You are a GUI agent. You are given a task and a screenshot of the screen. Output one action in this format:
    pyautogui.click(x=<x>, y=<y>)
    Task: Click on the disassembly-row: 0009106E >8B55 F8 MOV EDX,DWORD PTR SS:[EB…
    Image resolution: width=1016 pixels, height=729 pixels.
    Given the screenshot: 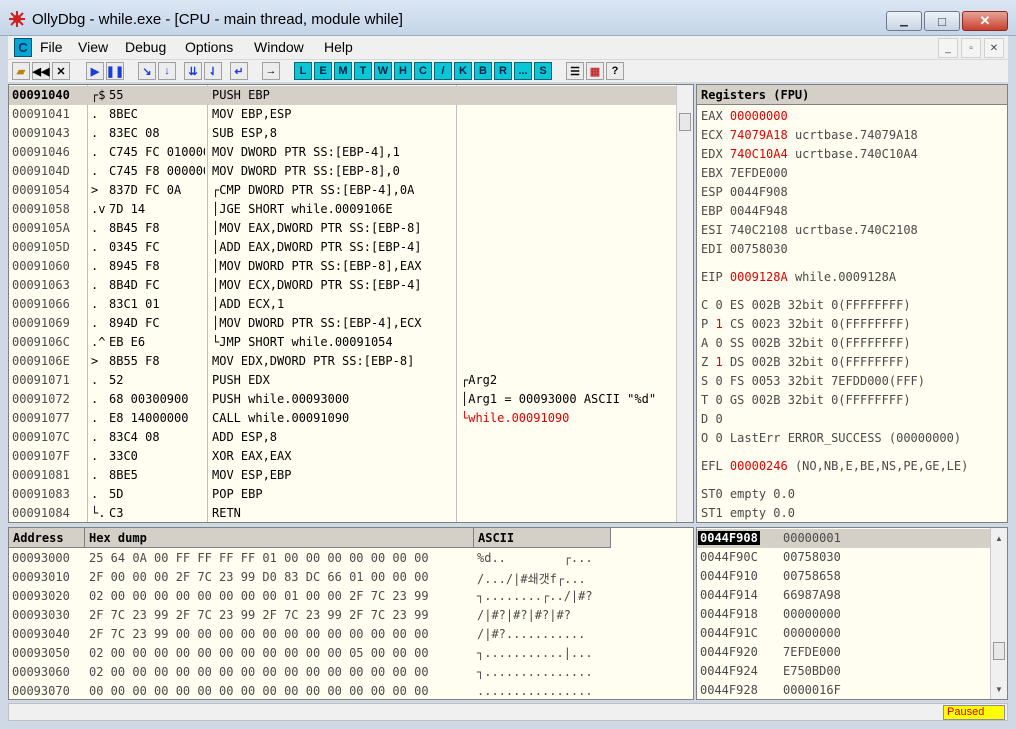 What is the action you would take?
    pyautogui.click(x=343, y=361)
    